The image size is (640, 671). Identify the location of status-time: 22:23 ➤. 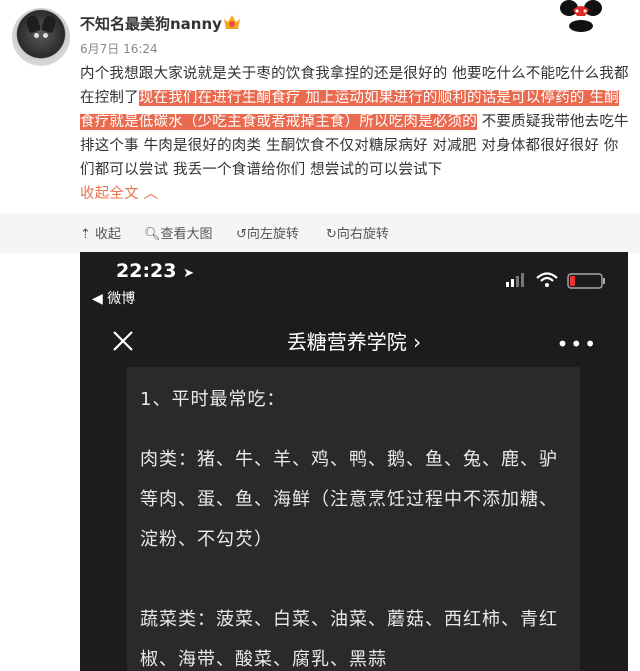
(155, 271).